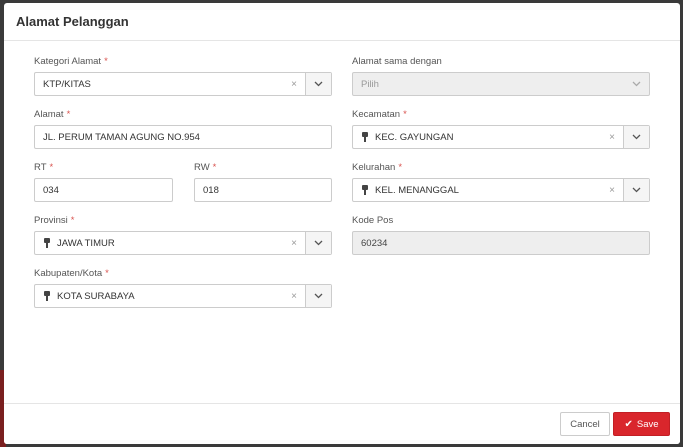  I want to click on check-icon: ✔, so click(628, 424).